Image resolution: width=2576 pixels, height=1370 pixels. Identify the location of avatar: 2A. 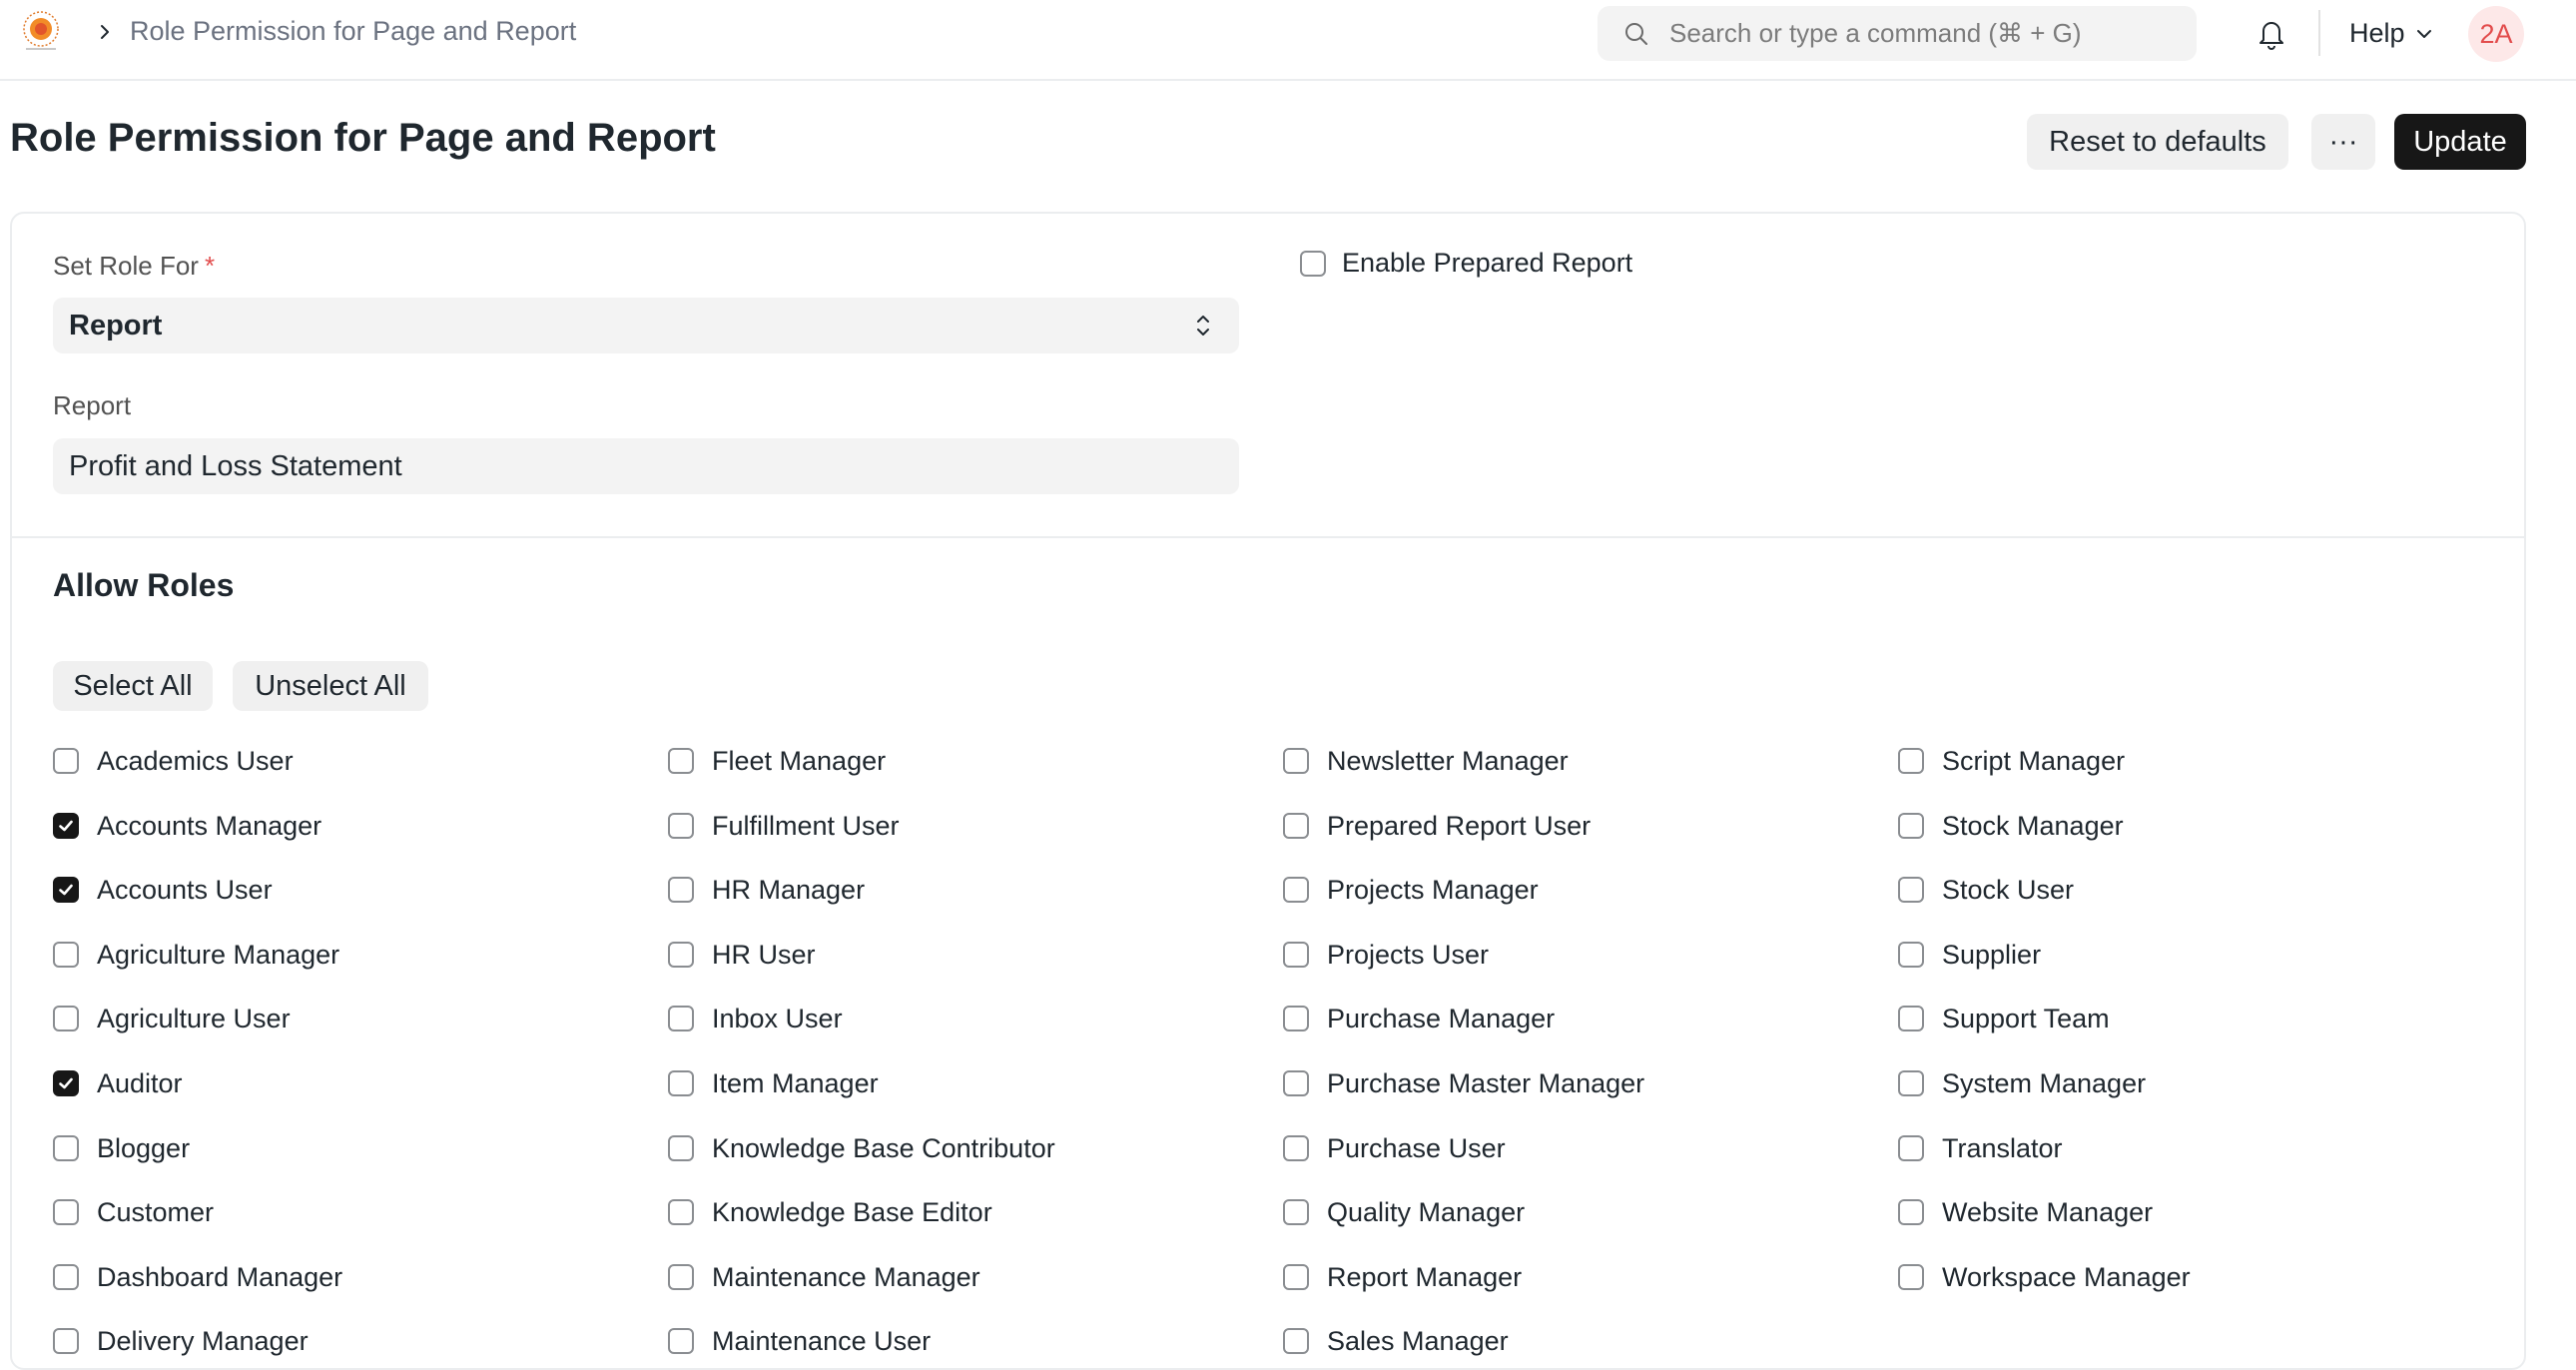
(2496, 34).